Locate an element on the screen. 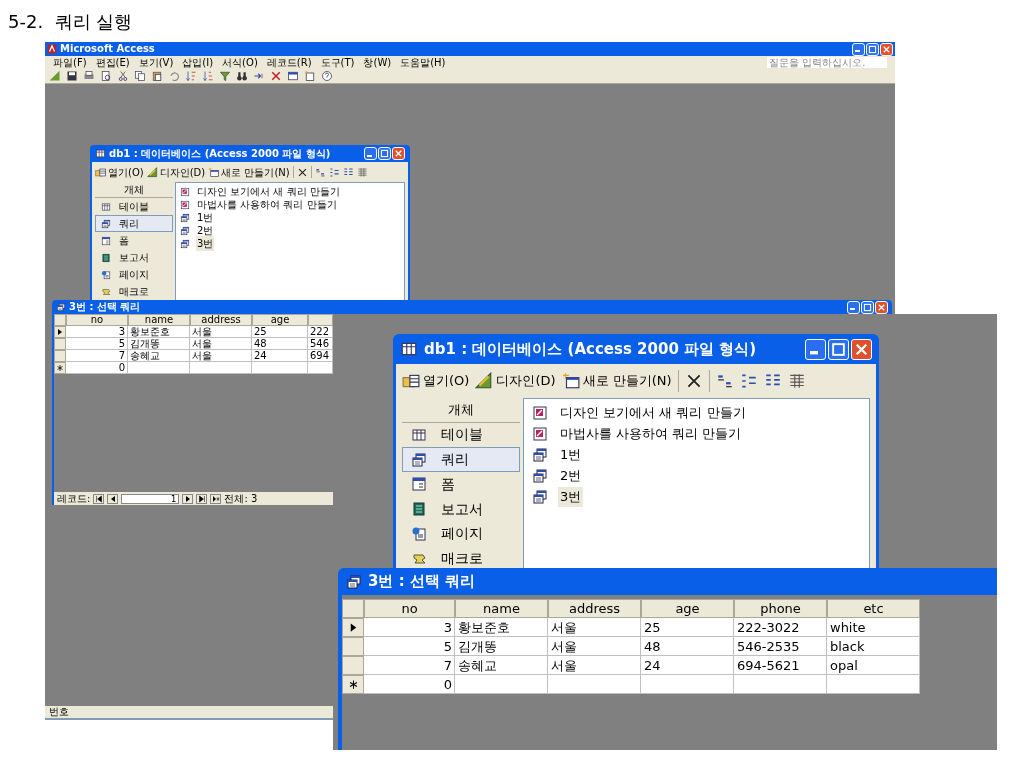  table-cell: 694 is located at coordinates (320, 356).